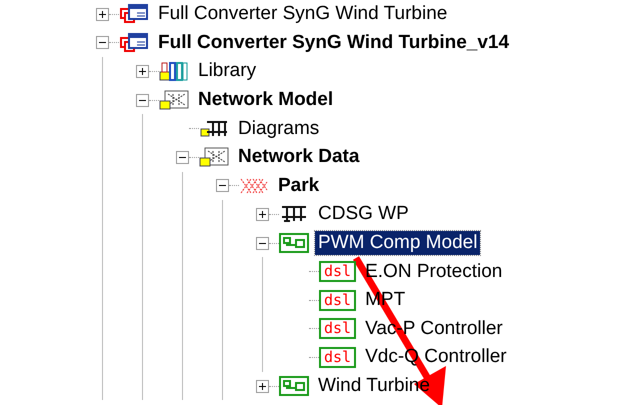 This screenshot has width=621, height=405. Describe the element at coordinates (298, 186) in the screenshot. I see `tree-item: Park` at that location.